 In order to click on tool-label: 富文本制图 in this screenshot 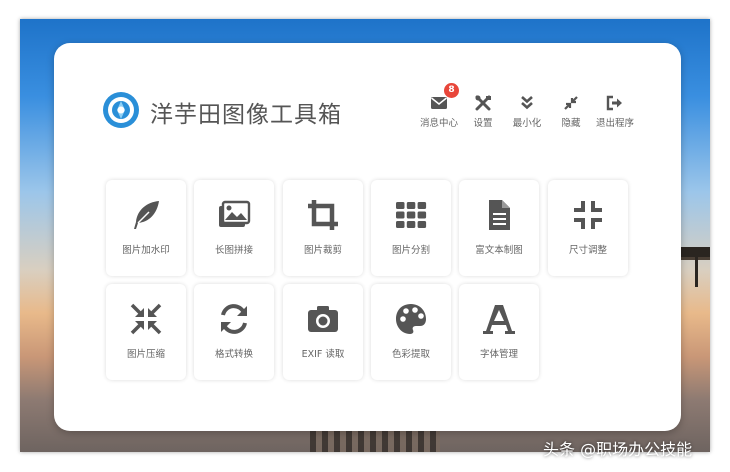, I will do `click(499, 250)`.